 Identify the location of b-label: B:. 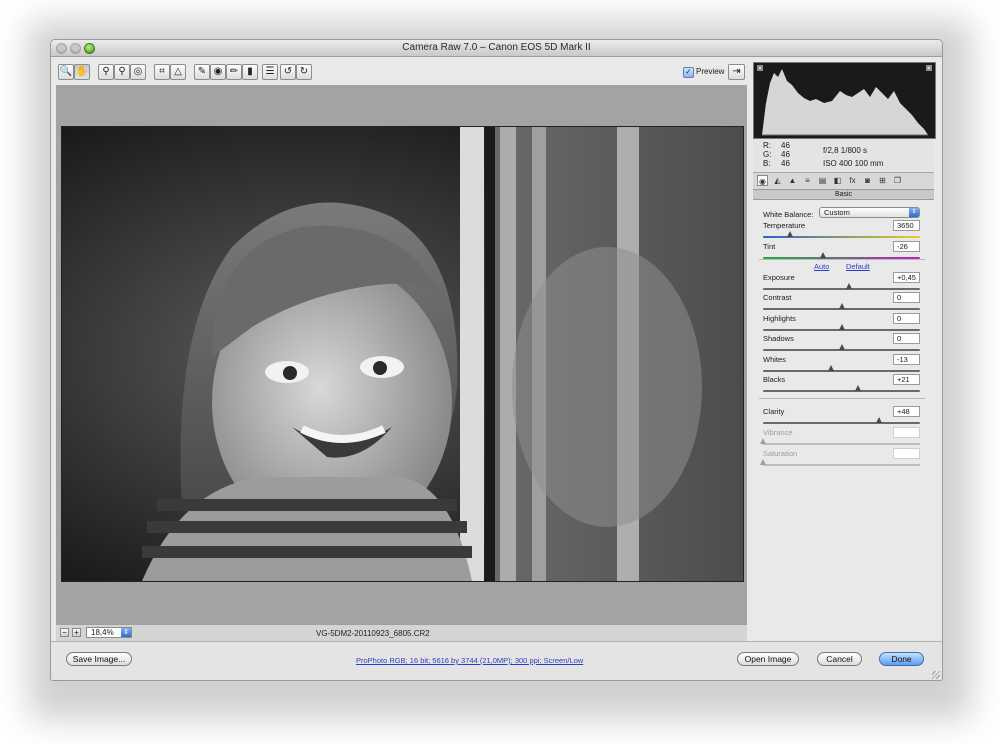
(767, 163).